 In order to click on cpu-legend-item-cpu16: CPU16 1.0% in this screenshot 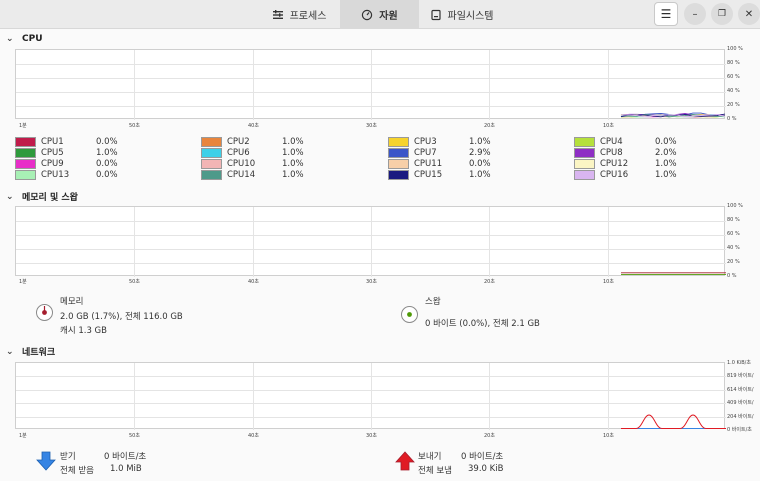, I will do `click(625, 174)`.